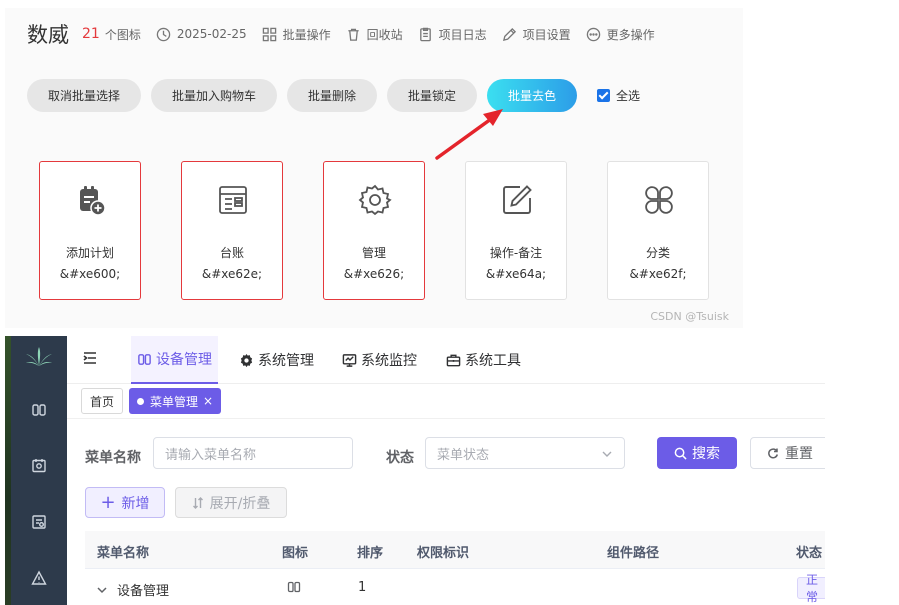 The image size is (899, 605). I want to click on monitor-icon, so click(349, 360).